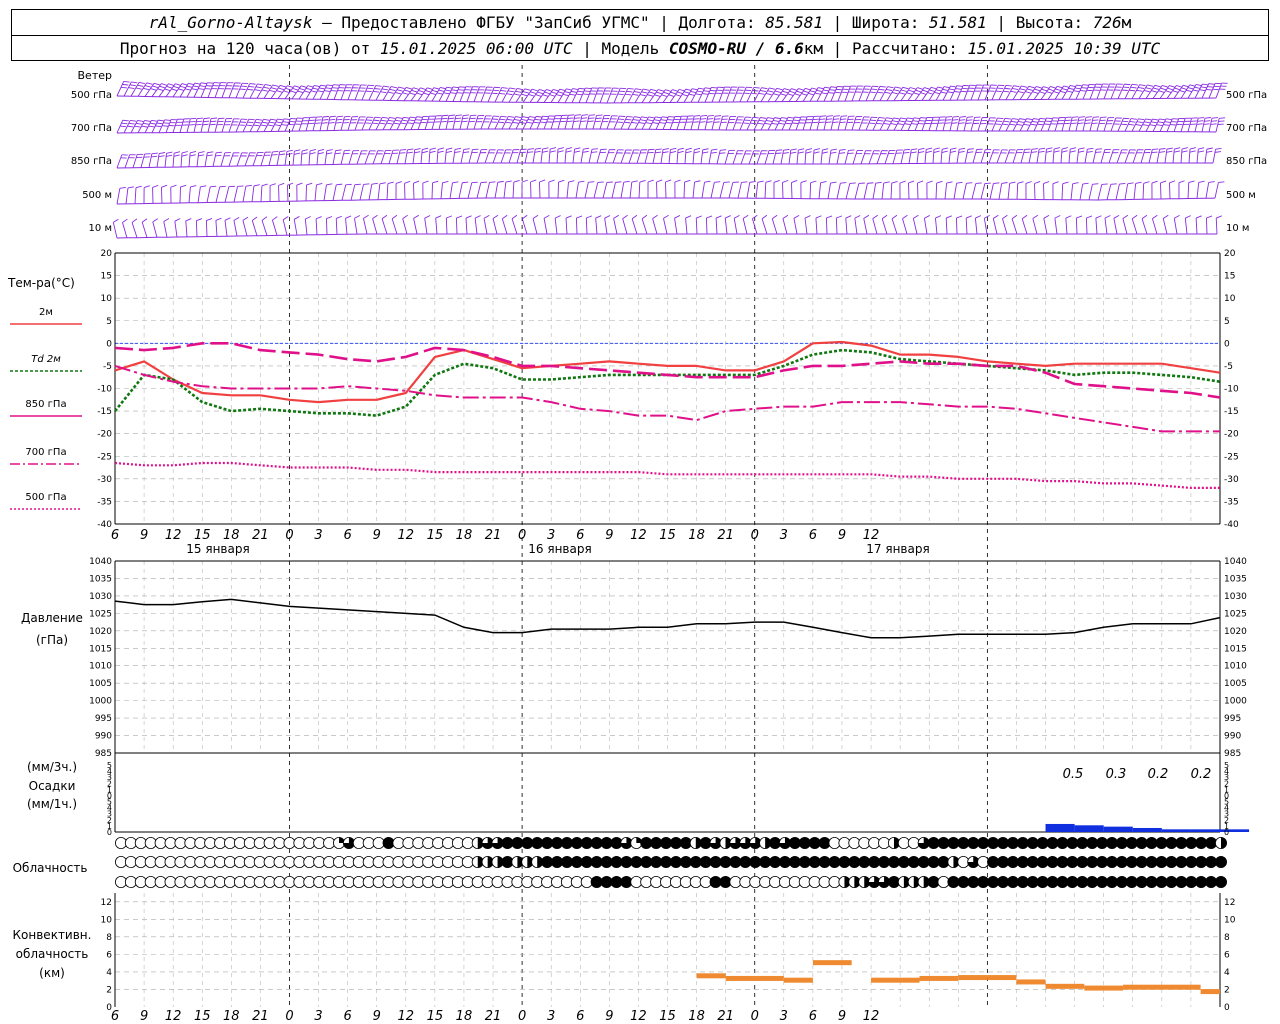  What do you see at coordinates (104, 390) in the screenshot?
I see `temp-tick-left: -10` at bounding box center [104, 390].